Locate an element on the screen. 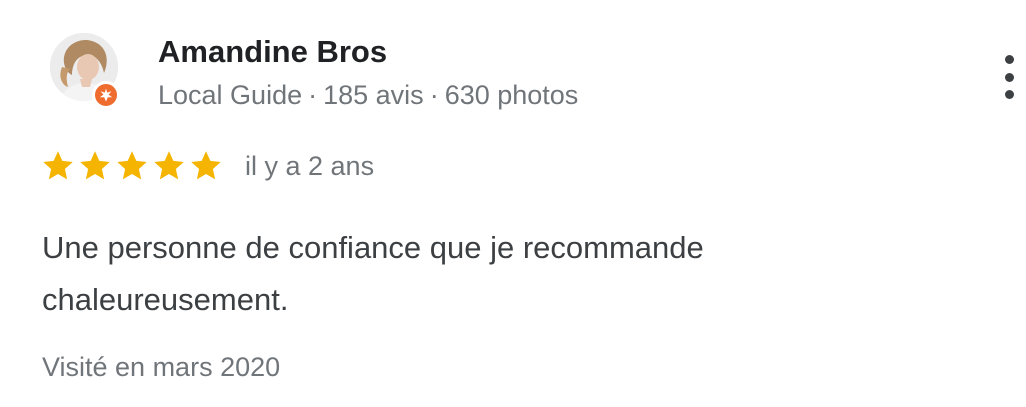 The height and width of the screenshot is (407, 1026). rating-row: il y a 2 ans is located at coordinates (207, 166).